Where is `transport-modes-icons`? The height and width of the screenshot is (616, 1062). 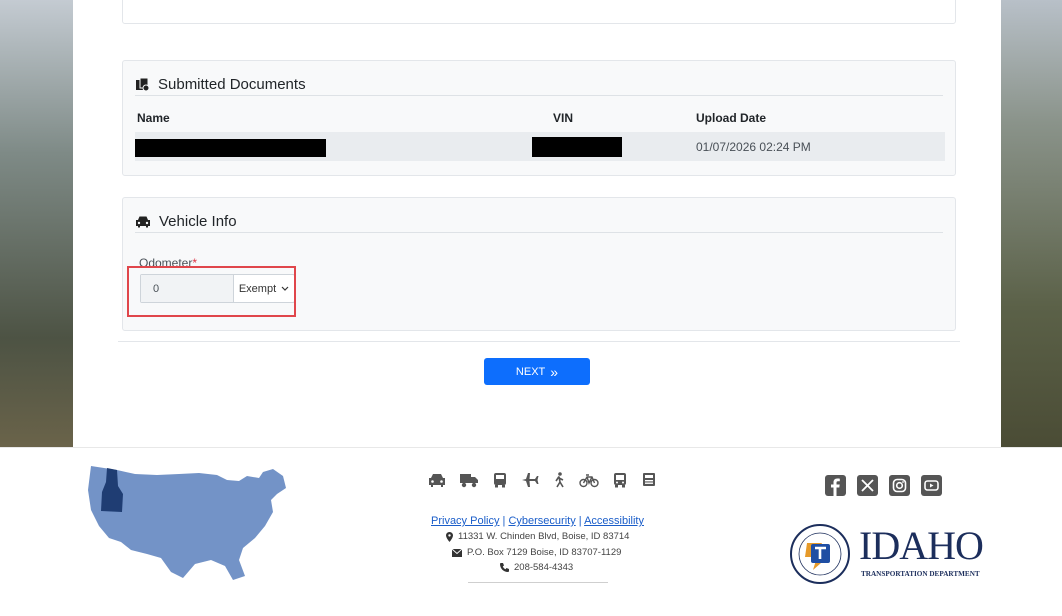 transport-modes-icons is located at coordinates (542, 480).